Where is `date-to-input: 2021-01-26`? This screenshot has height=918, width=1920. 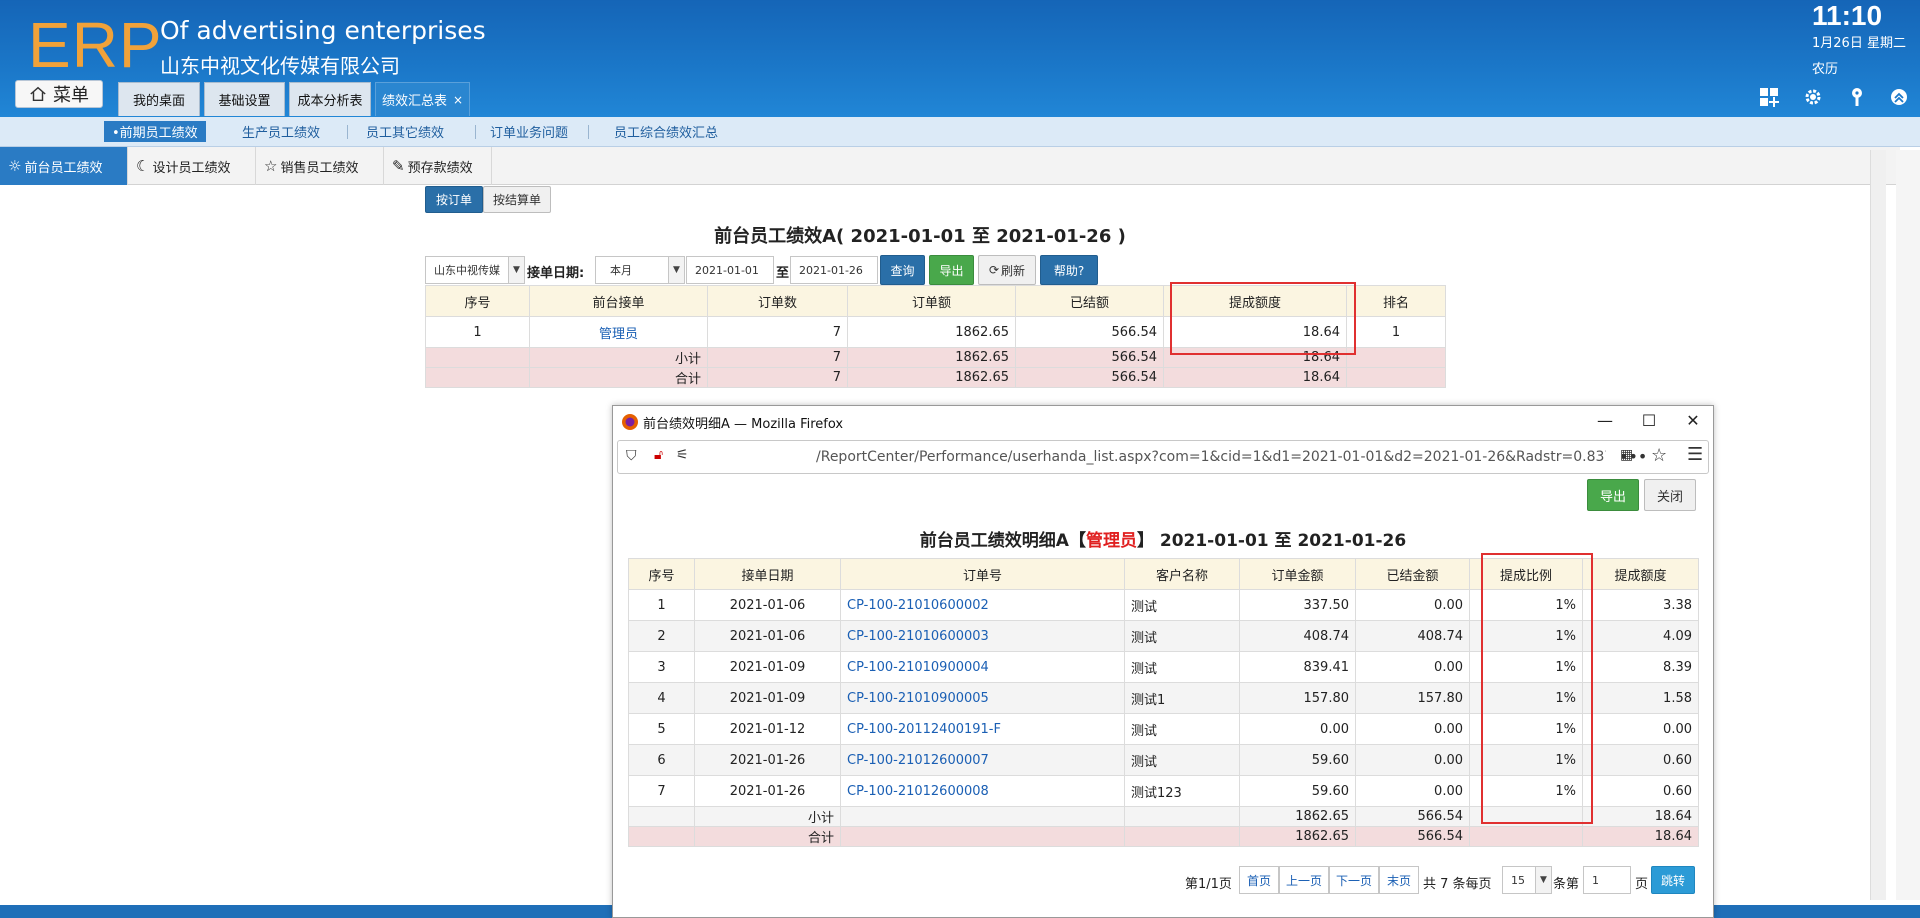 date-to-input: 2021-01-26 is located at coordinates (834, 270).